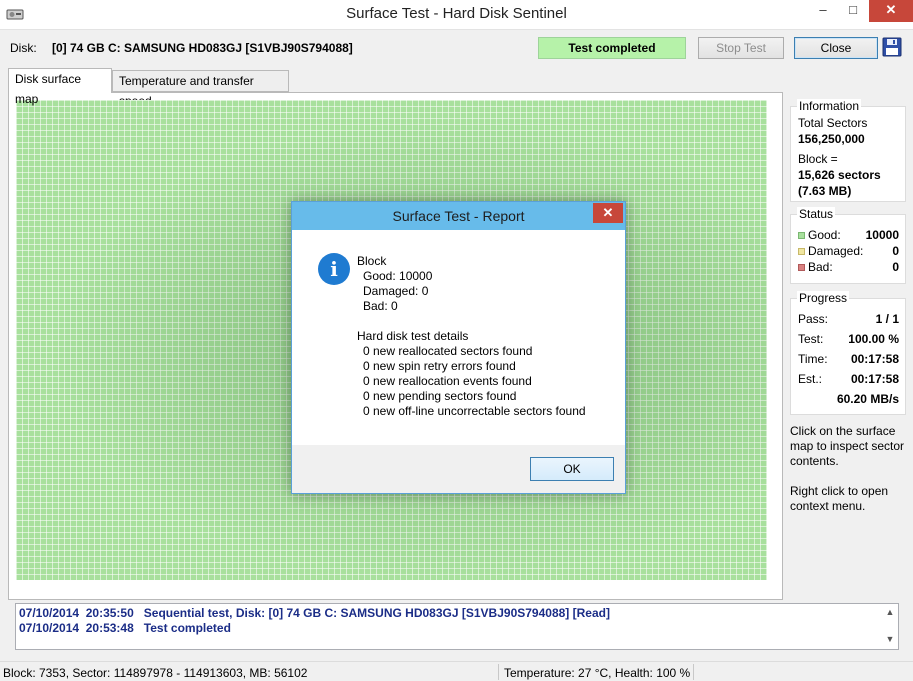 This screenshot has width=913, height=681. Describe the element at coordinates (813, 359) in the screenshot. I see `time-label: Time:` at that location.